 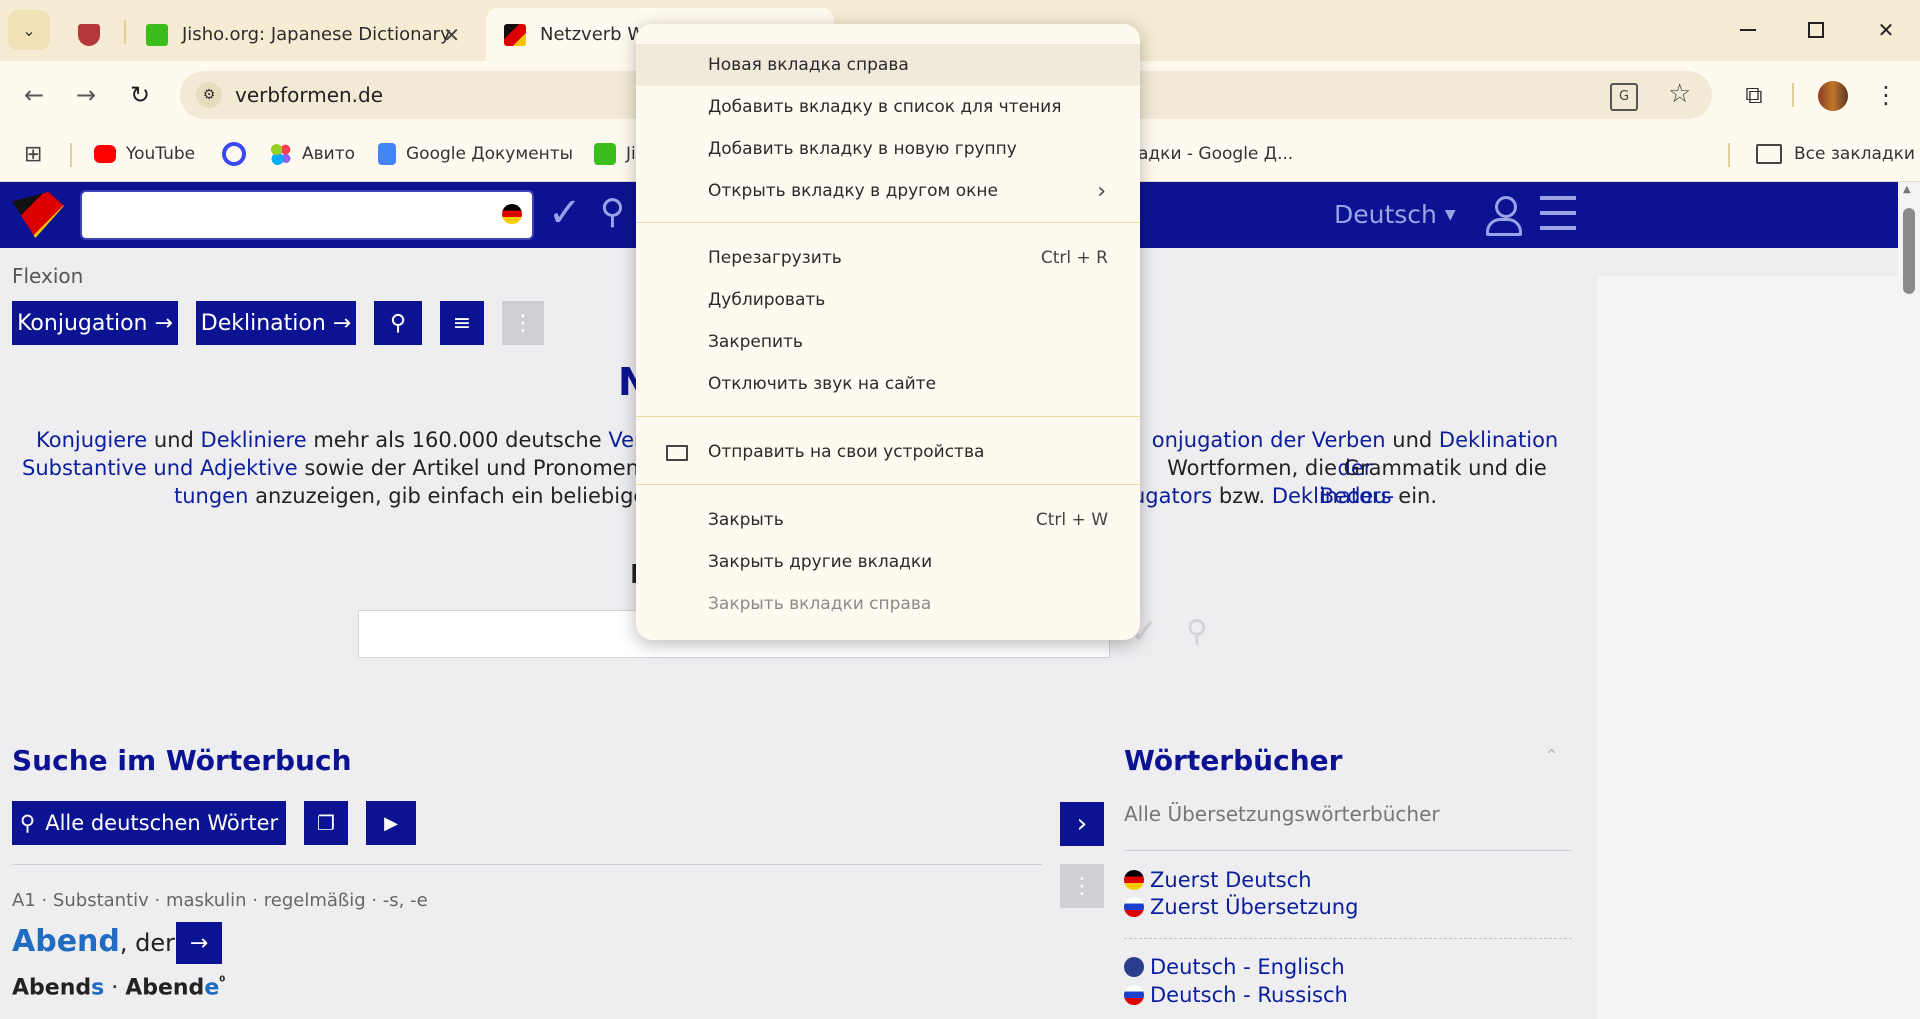 What do you see at coordinates (1418, 496) in the screenshot?
I see `intro-text: ein.` at bounding box center [1418, 496].